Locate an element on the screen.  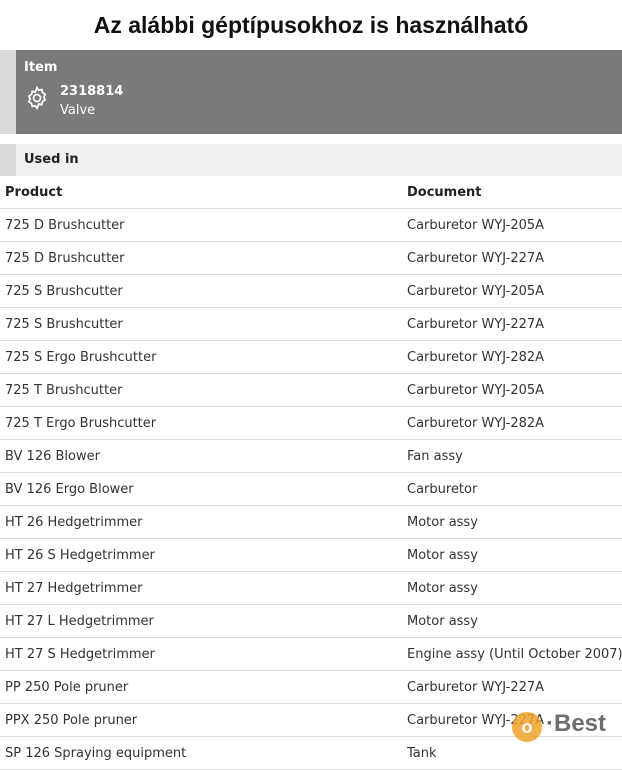
table-row: 725 S Brushcutter Carburetor WYJ-205A is located at coordinates (311, 291).